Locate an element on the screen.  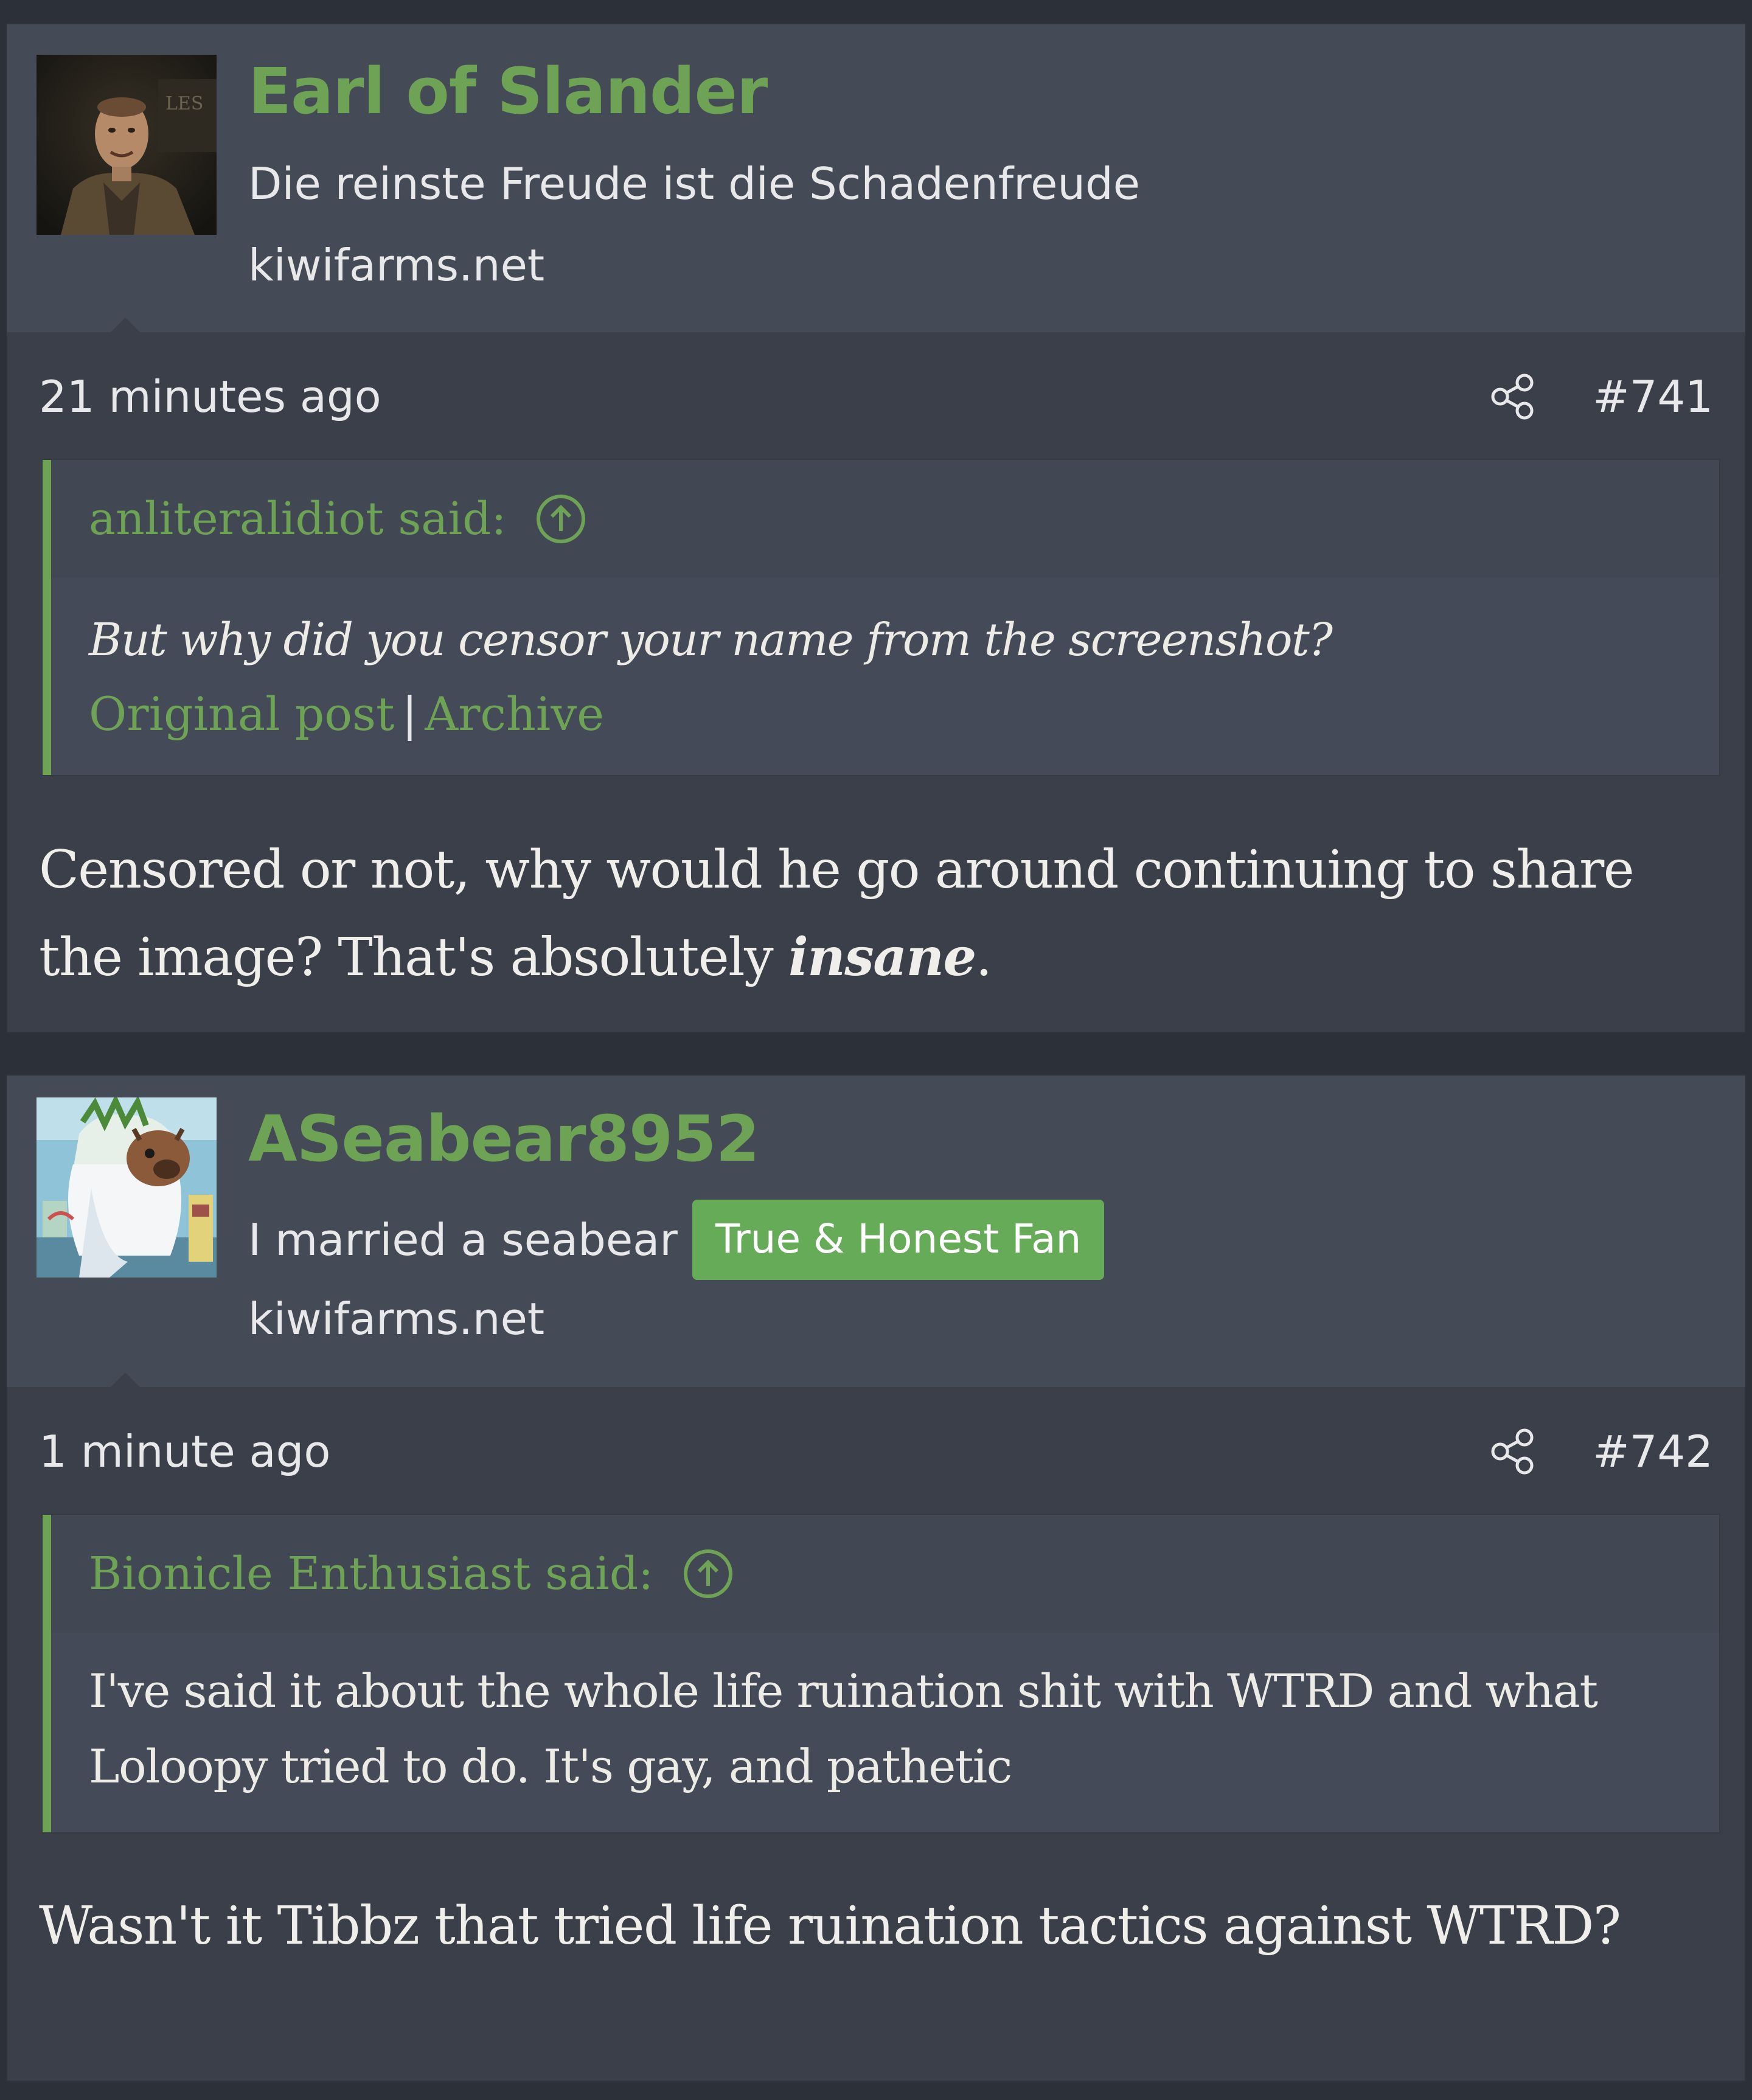
post-actions: #742 is located at coordinates (1601, 1451).